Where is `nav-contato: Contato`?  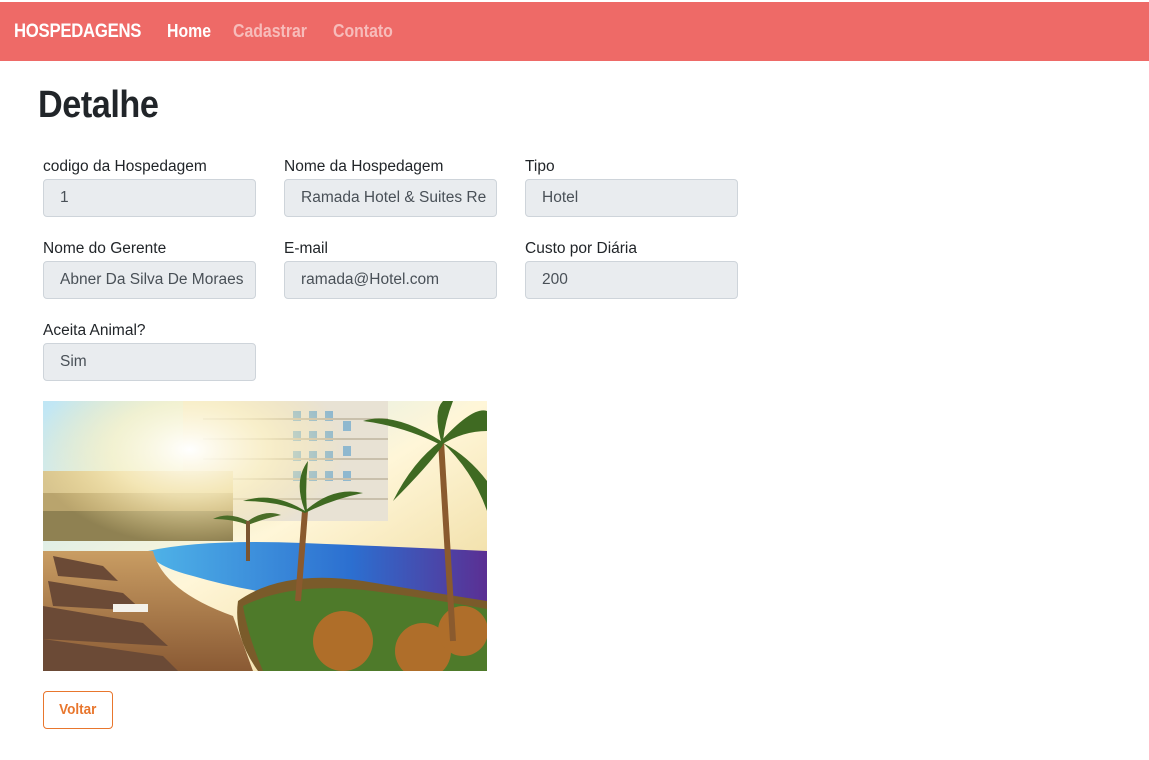 nav-contato: Contato is located at coordinates (363, 31).